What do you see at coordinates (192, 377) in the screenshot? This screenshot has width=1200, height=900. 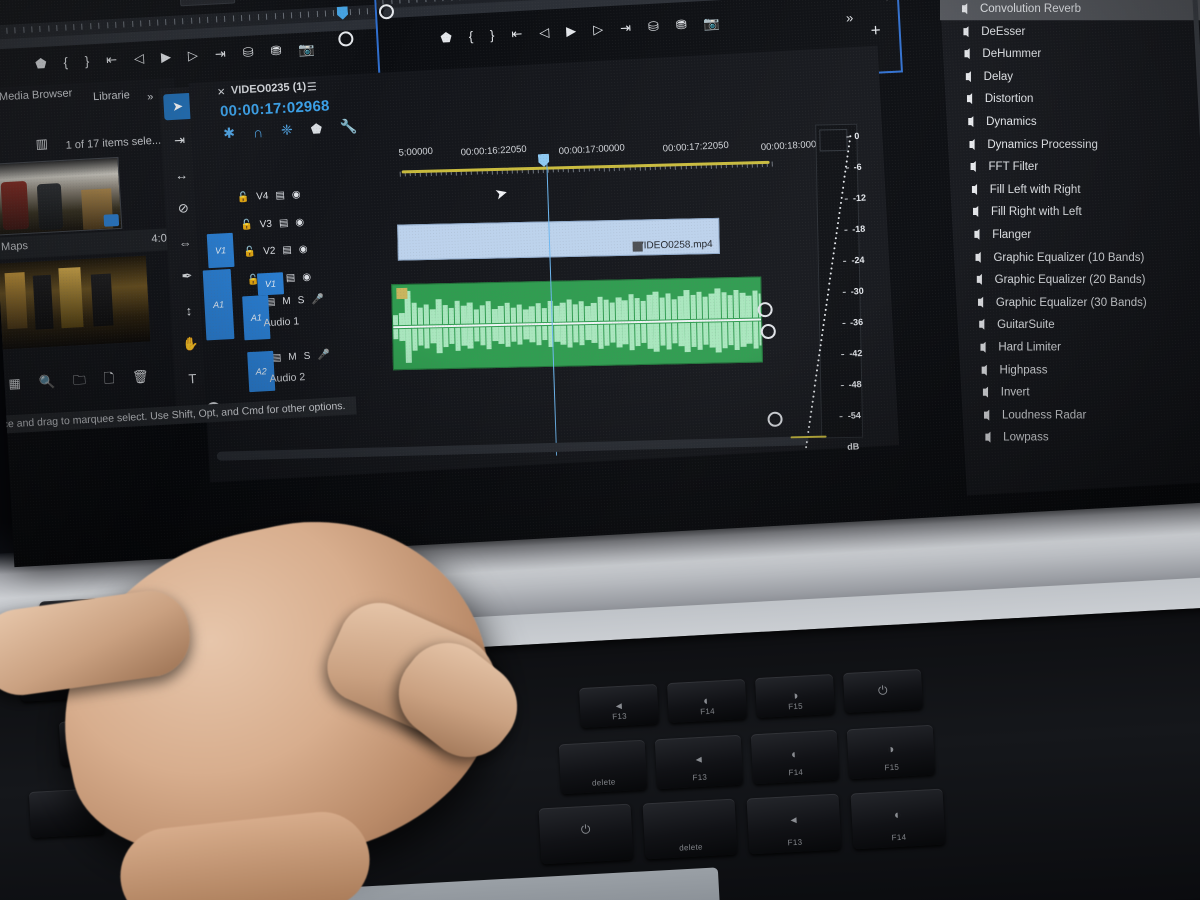 I see `type-tool: T` at bounding box center [192, 377].